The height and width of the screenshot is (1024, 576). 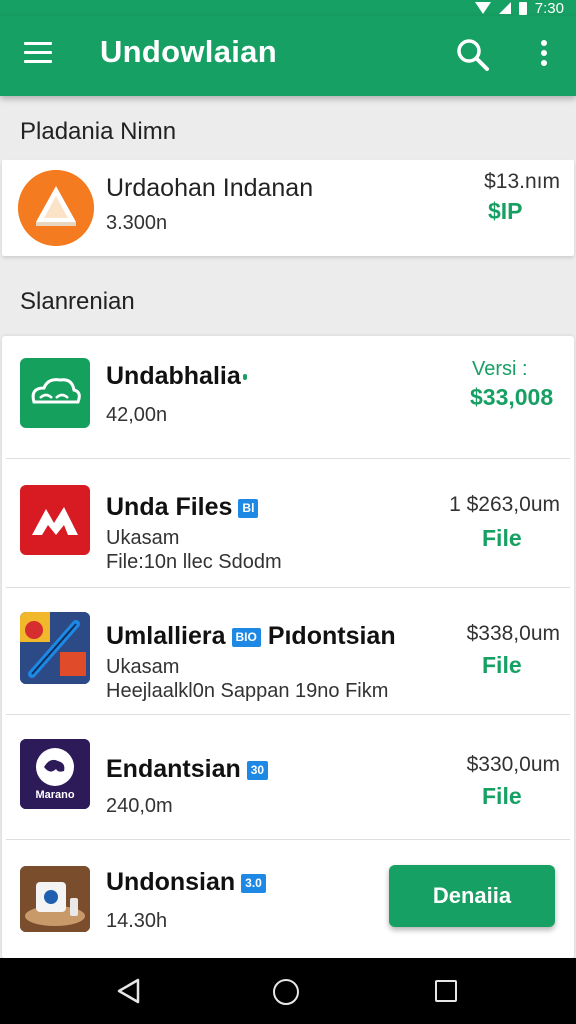 I want to click on menu-icon, so click(x=39, y=54).